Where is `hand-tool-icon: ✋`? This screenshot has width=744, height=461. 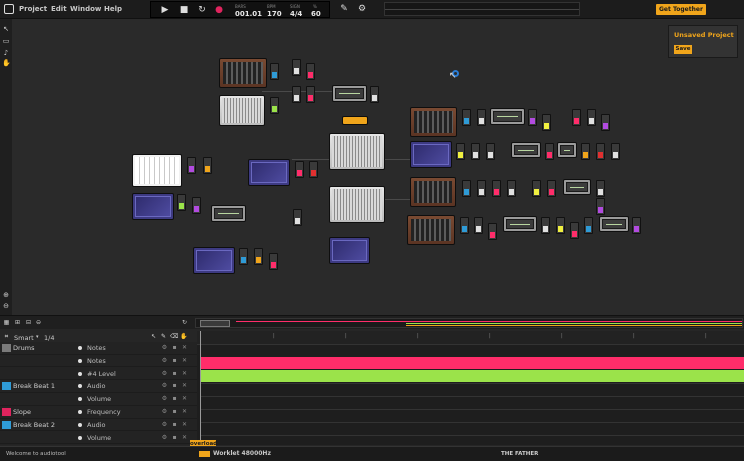 hand-tool-icon: ✋ is located at coordinates (183, 336).